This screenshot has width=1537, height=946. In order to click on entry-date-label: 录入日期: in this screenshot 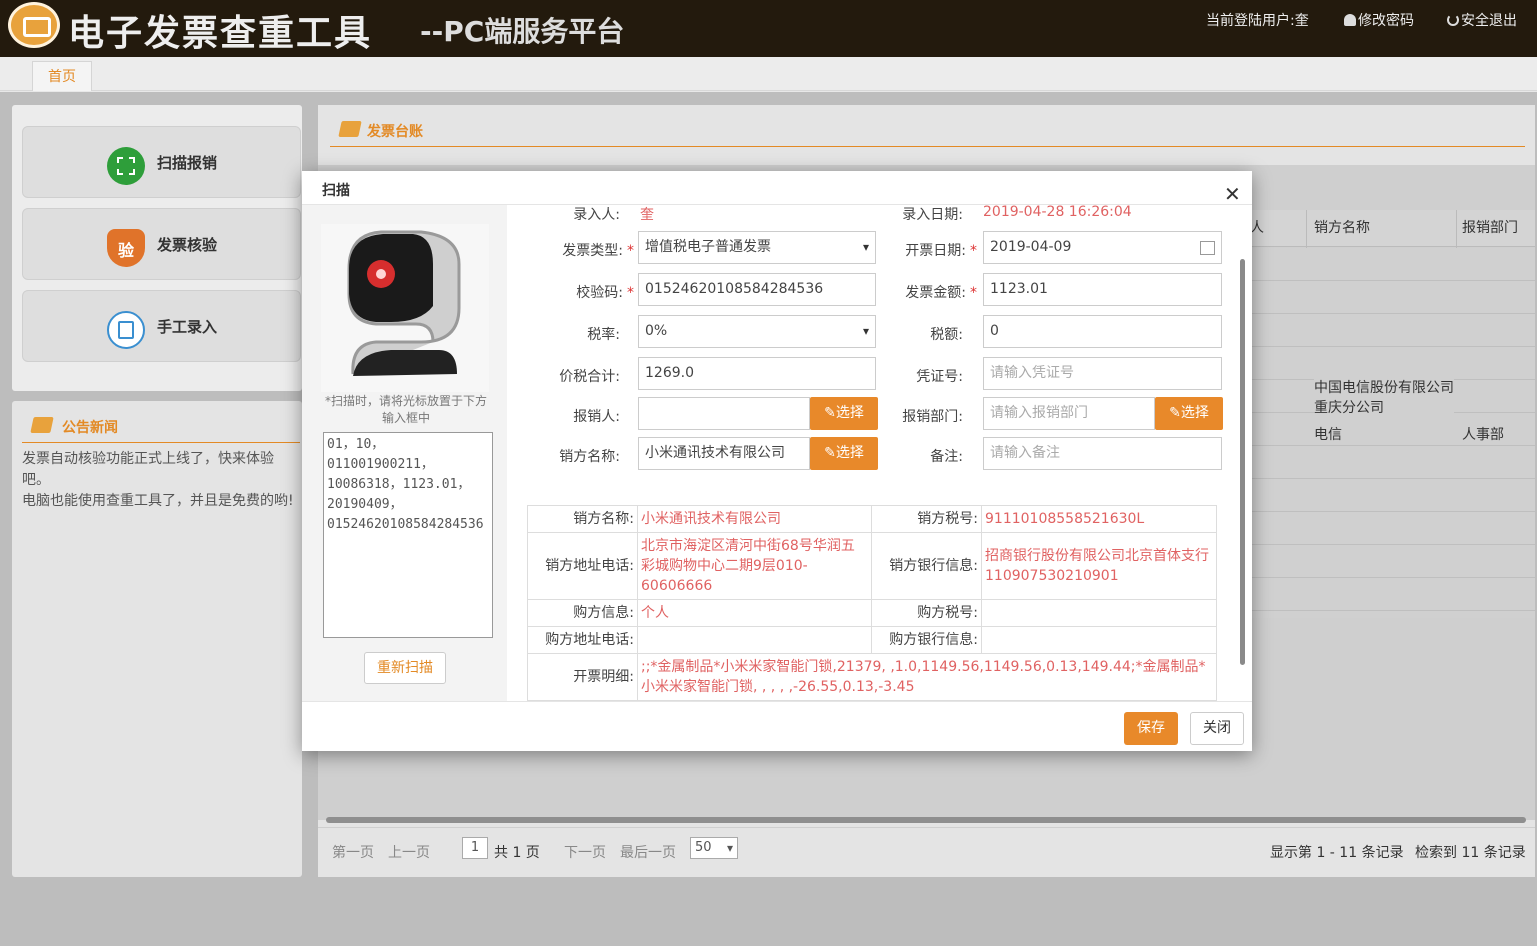, I will do `click(932, 215)`.